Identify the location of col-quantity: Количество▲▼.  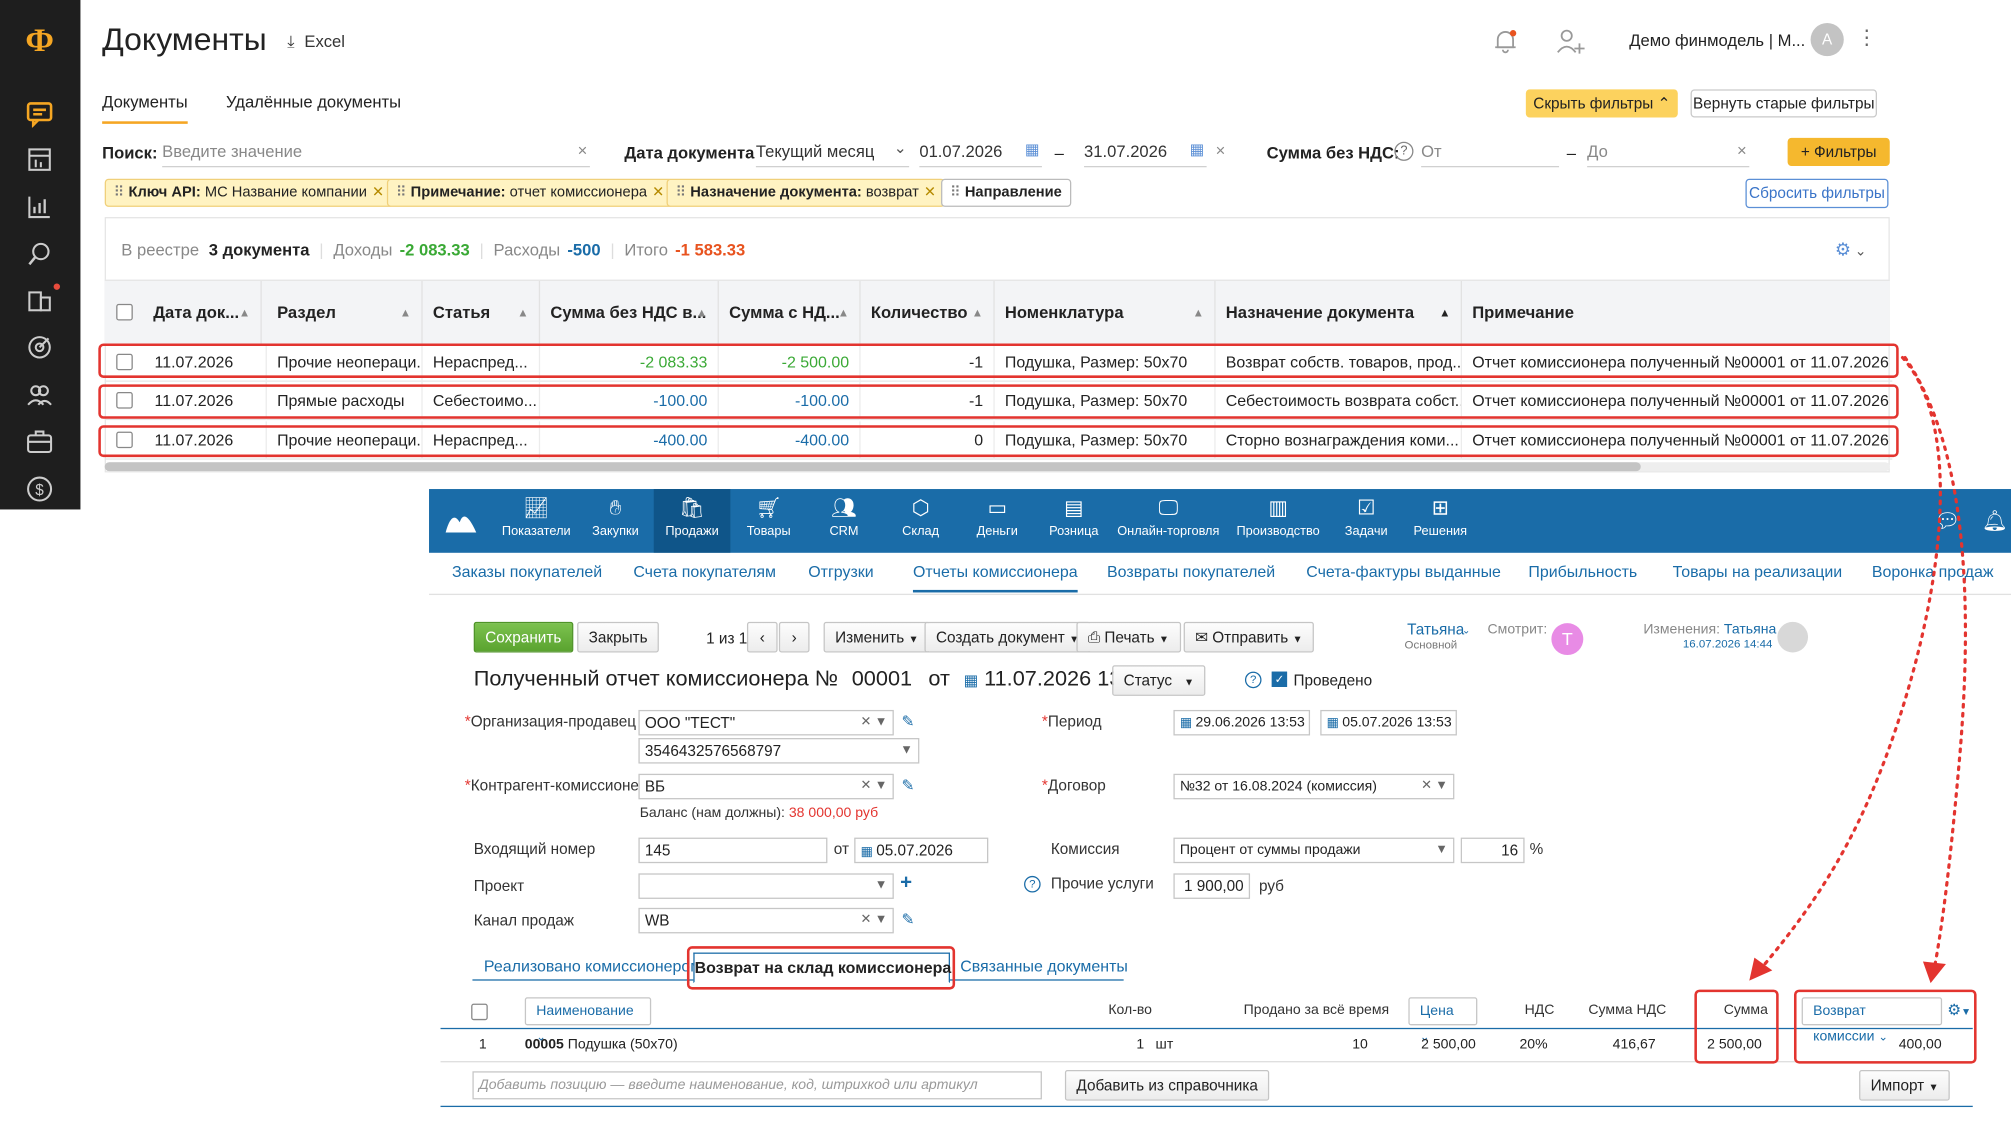
(928, 312).